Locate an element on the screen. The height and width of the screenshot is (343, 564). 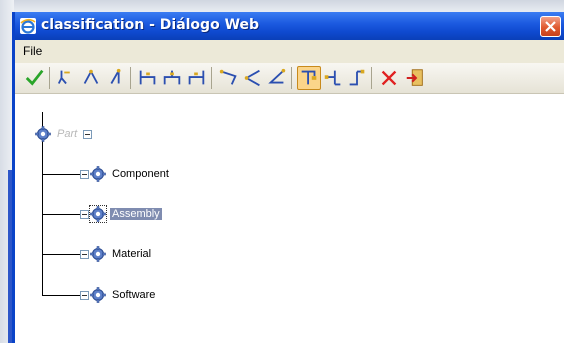
tree-node-root: Part is located at coordinates (64, 134).